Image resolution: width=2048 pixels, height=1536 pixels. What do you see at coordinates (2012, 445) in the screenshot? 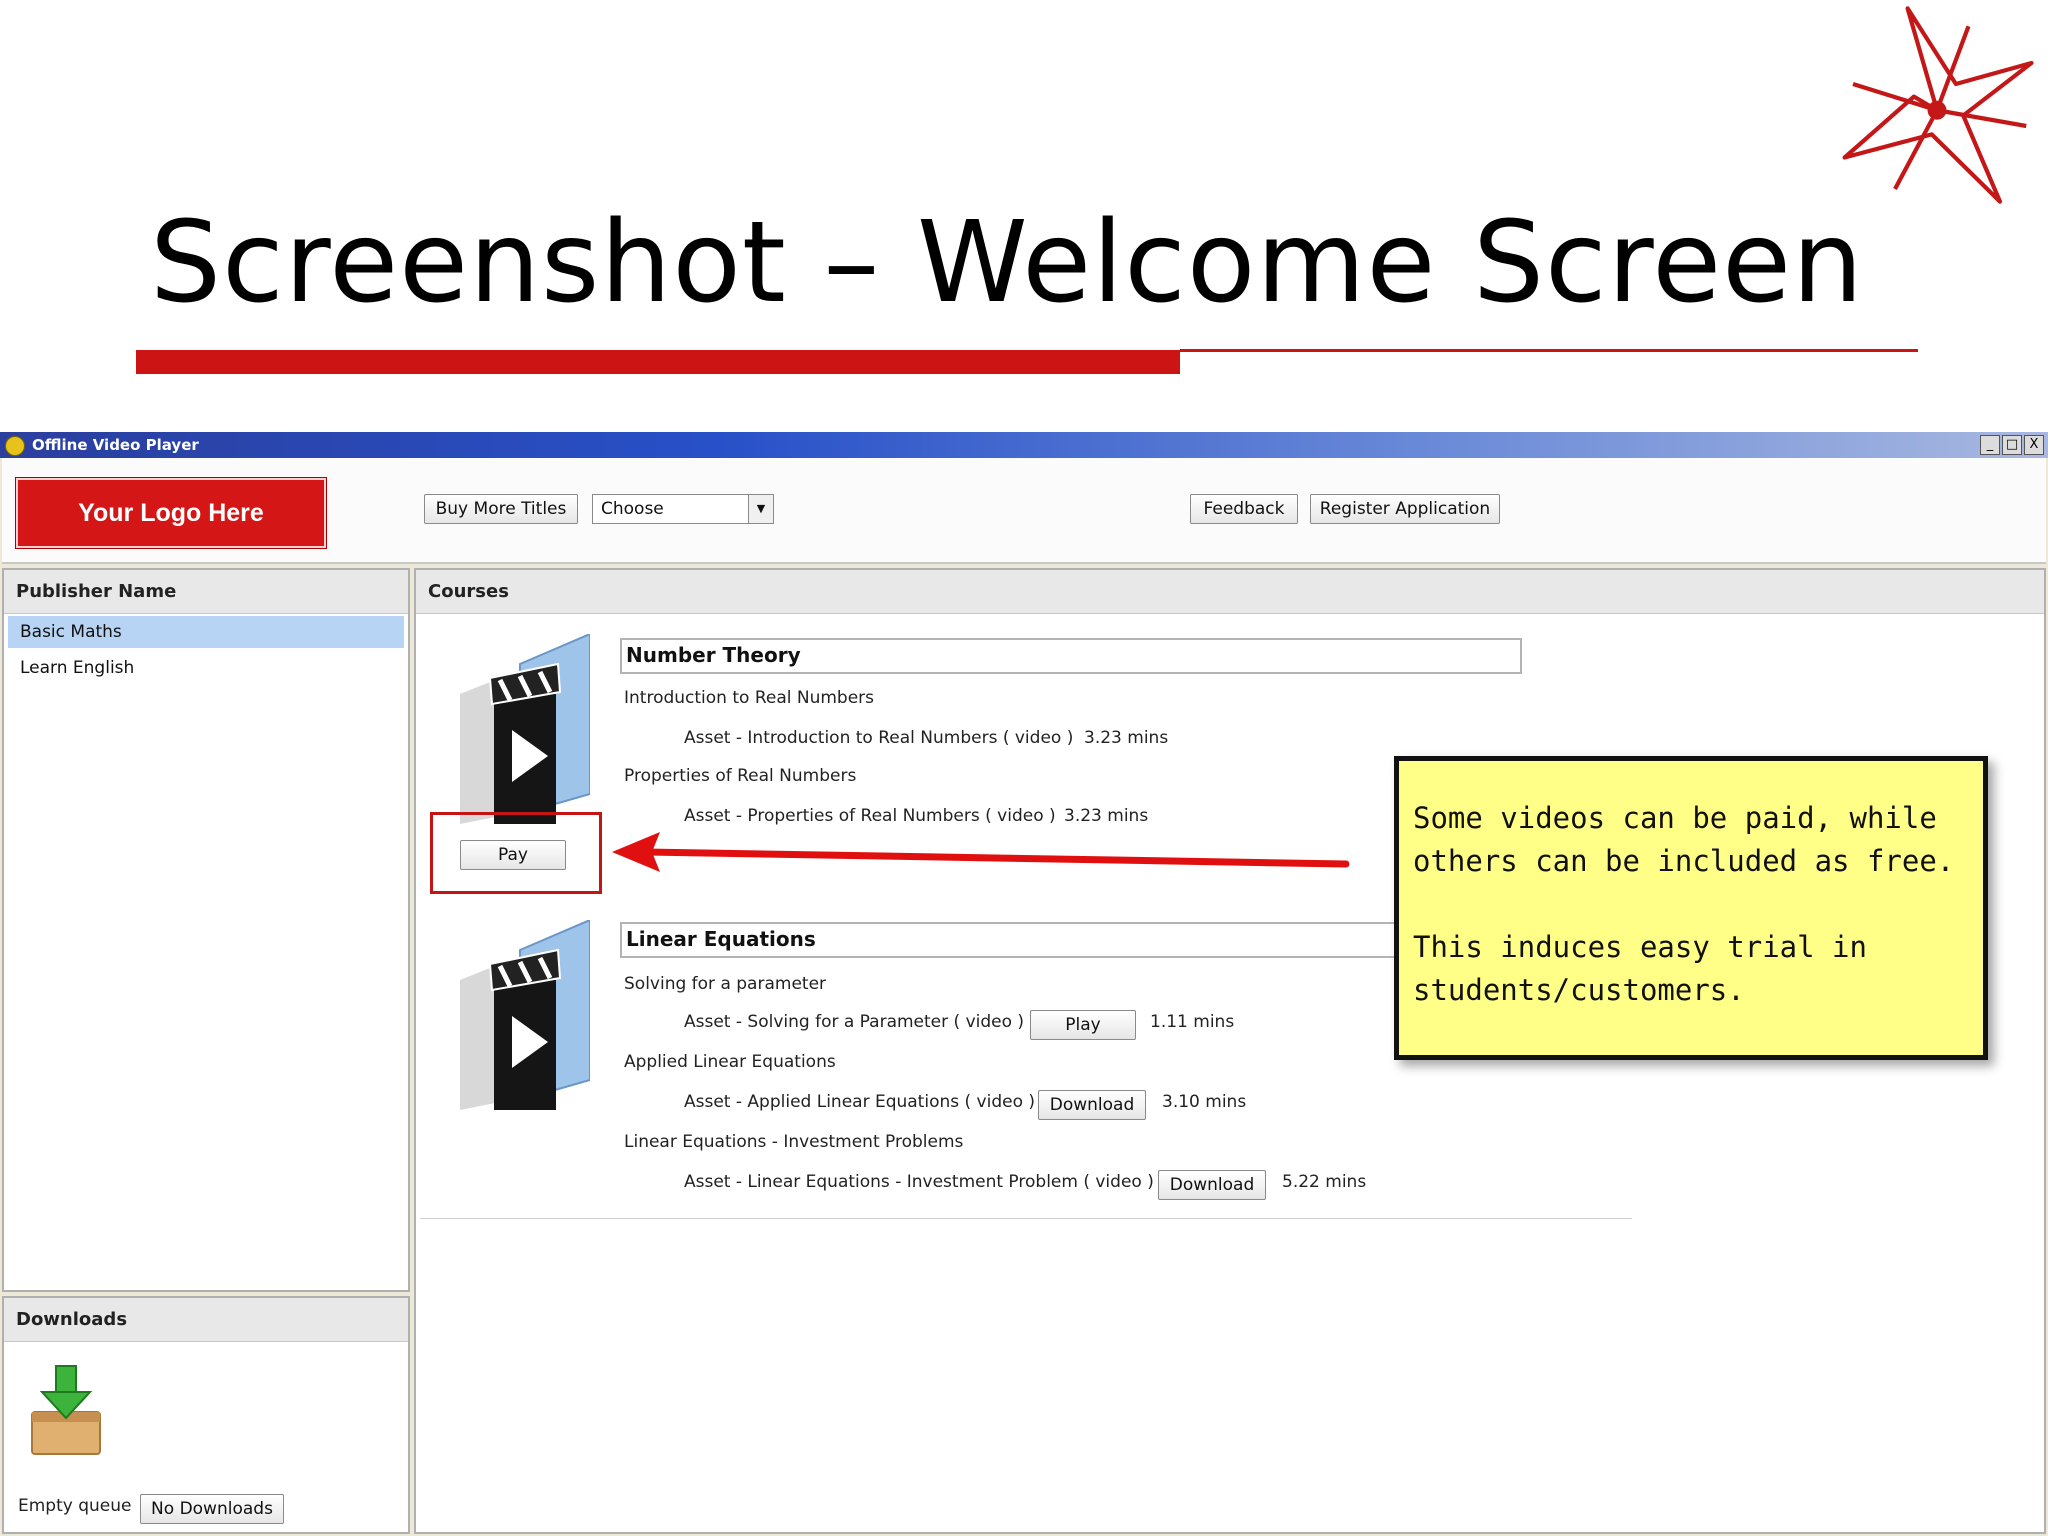
I see `maximize-button: □` at bounding box center [2012, 445].